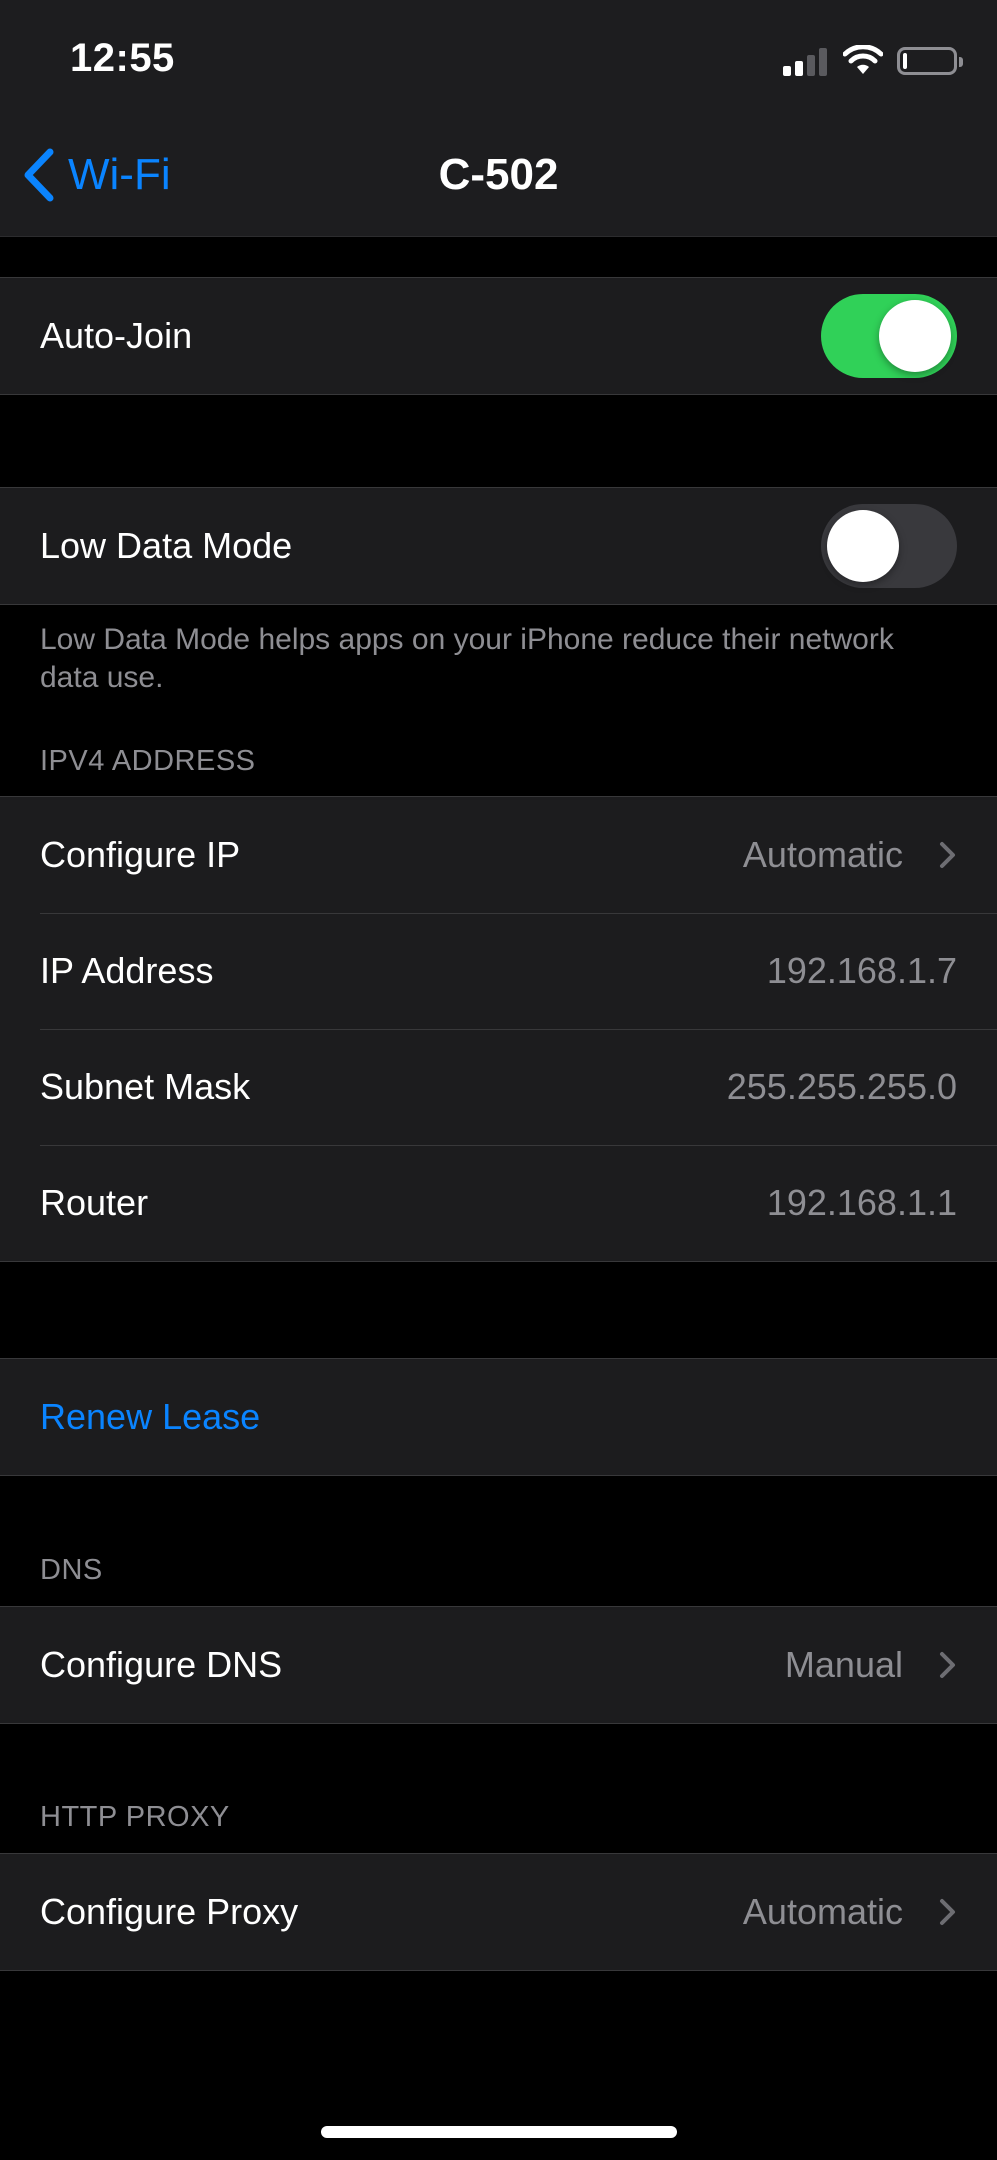 The image size is (997, 2160). What do you see at coordinates (145, 1086) in the screenshot?
I see `subnet-mask-label: Subnet Mask` at bounding box center [145, 1086].